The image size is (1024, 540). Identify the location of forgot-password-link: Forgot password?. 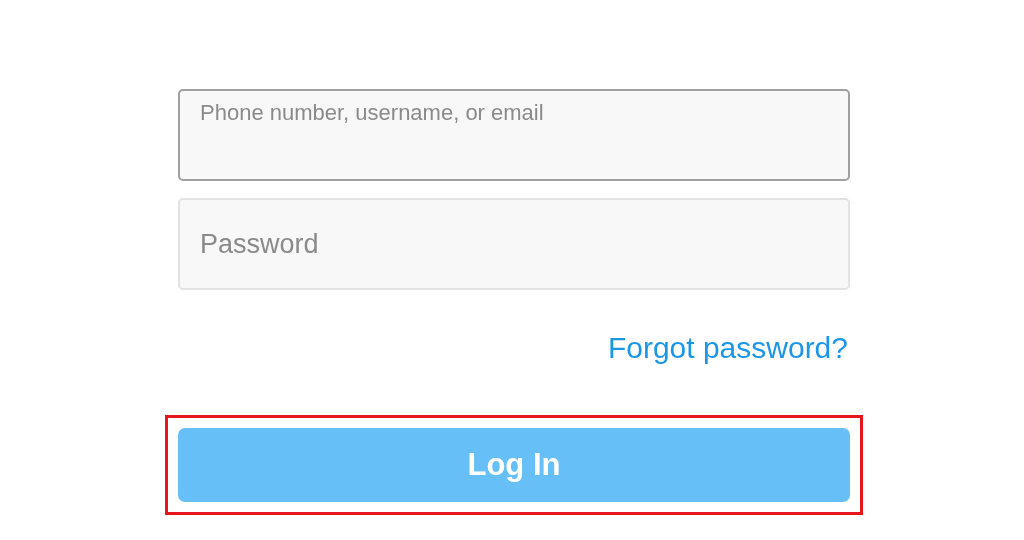
(727, 348).